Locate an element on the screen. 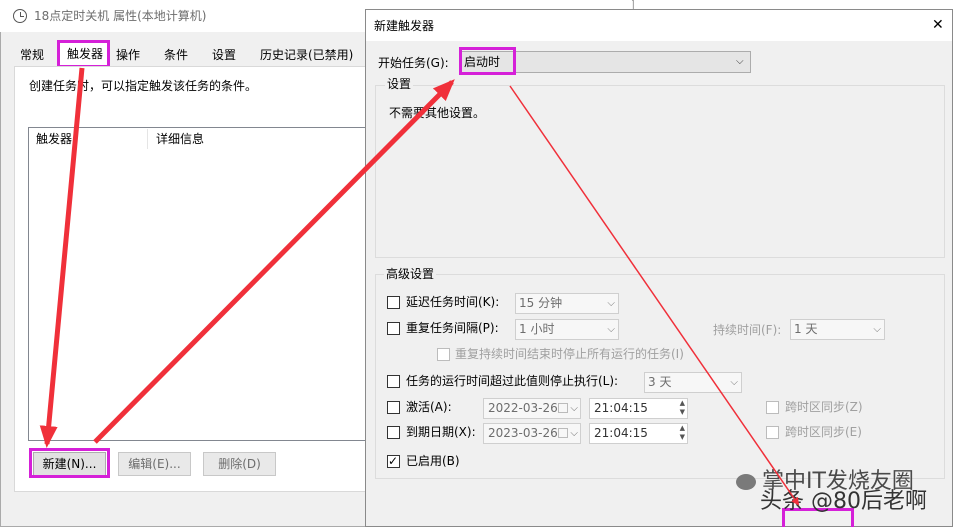 This screenshot has height=527, width=953. watermark-line2: 头条 @80后老啊 is located at coordinates (843, 501).